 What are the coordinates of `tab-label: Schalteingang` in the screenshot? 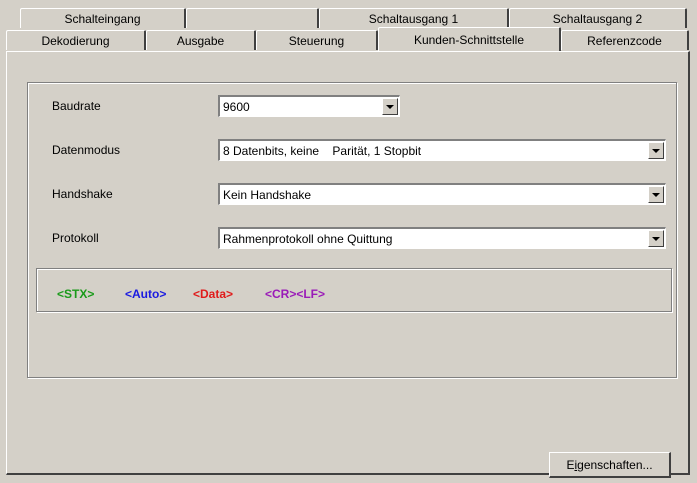 It's located at (102, 18).